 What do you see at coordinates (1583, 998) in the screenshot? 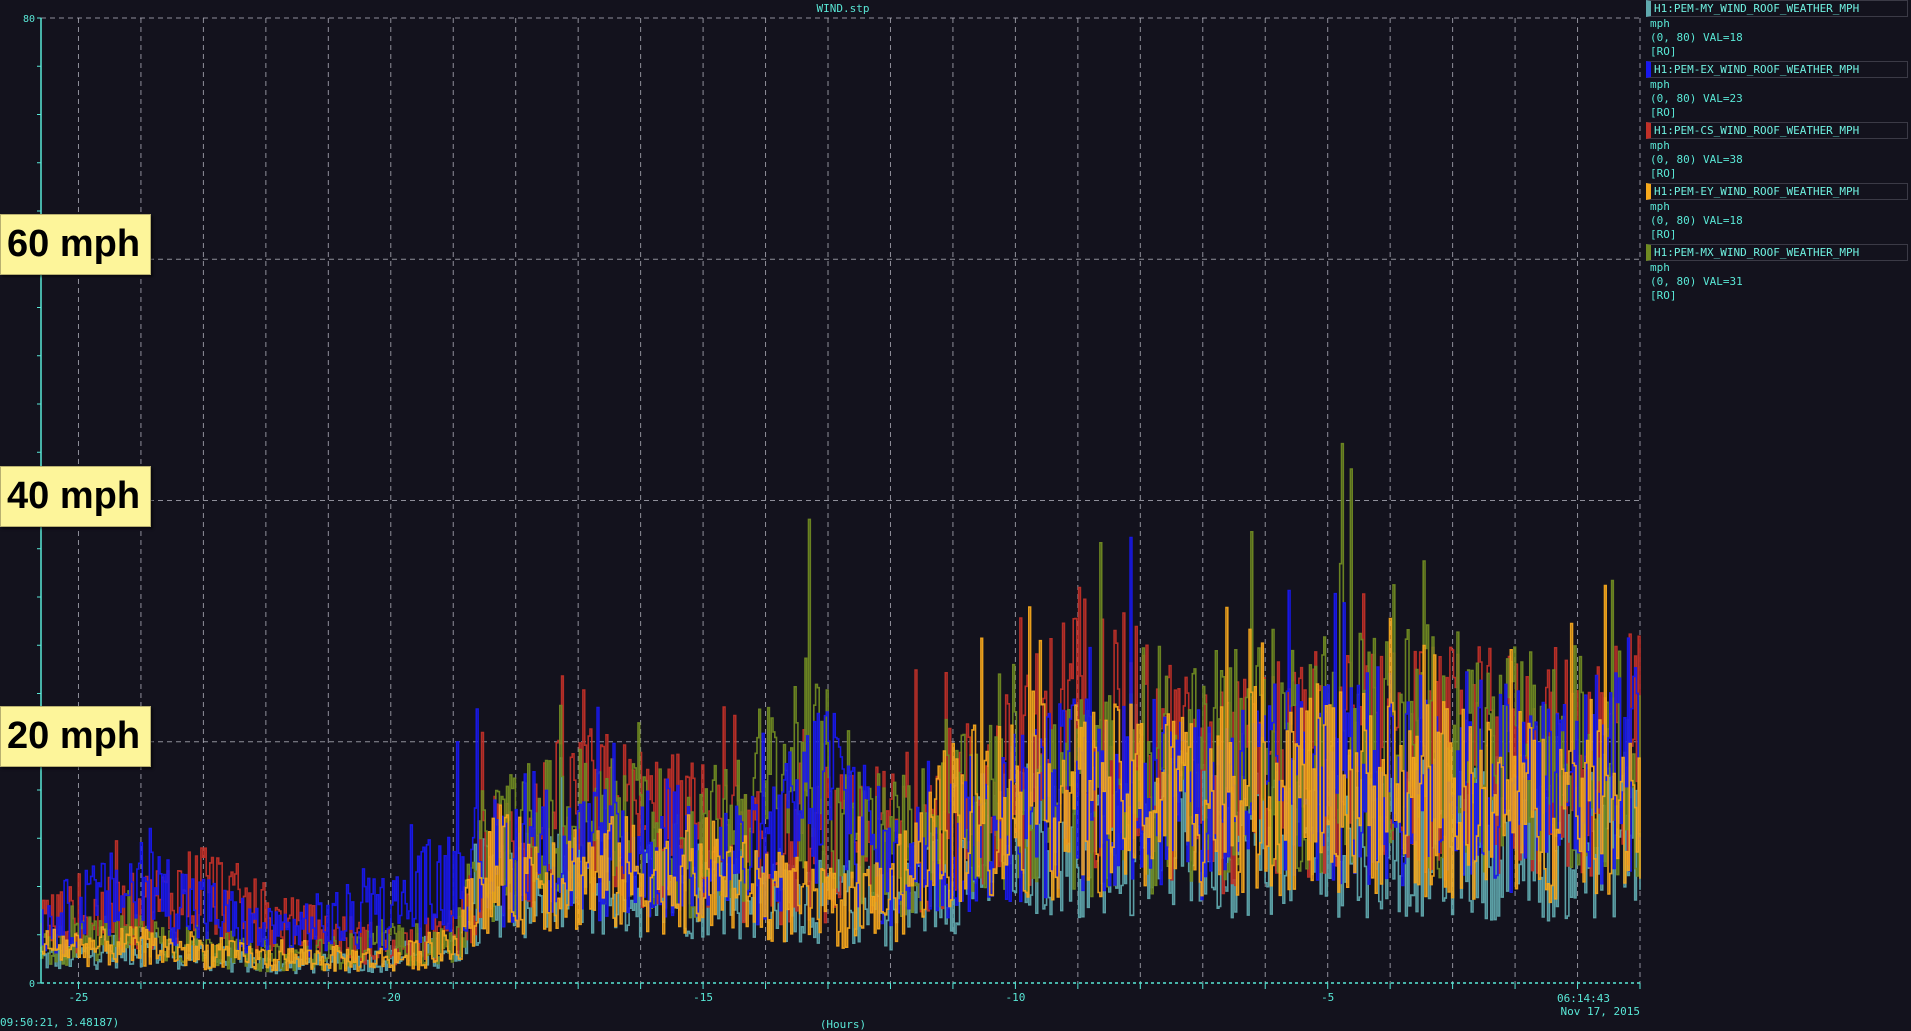
I see `end-time-label: 06:14:43` at bounding box center [1583, 998].